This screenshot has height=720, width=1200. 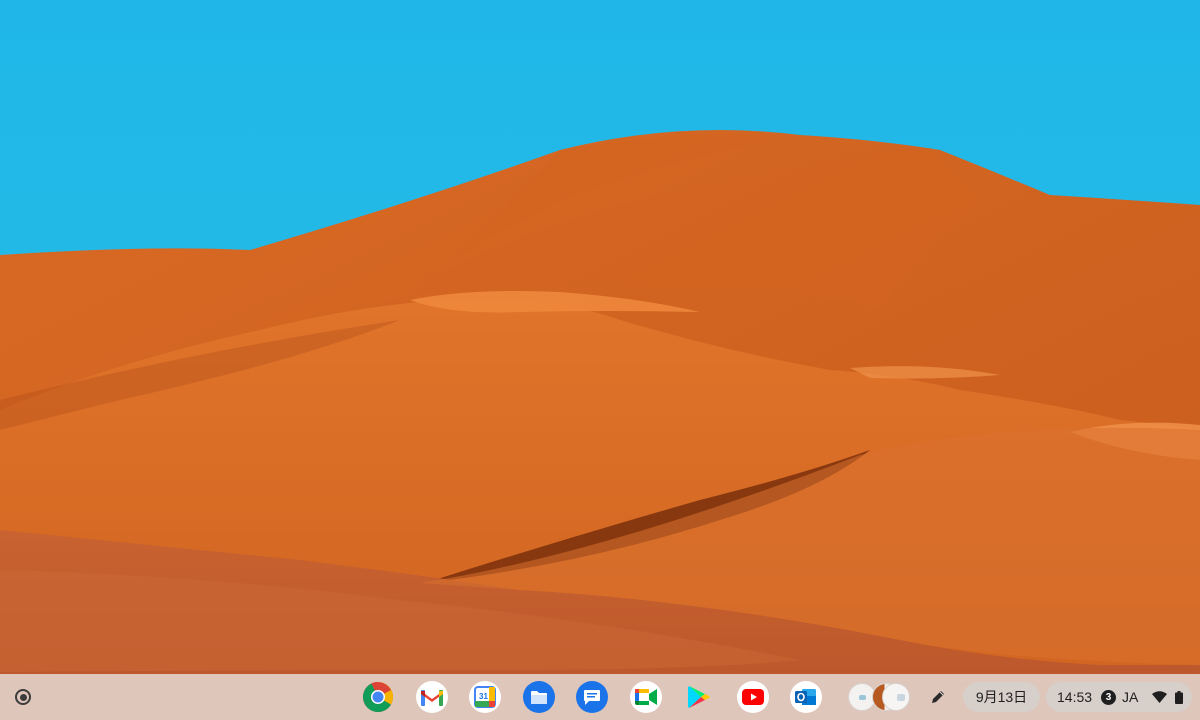 I want to click on date-label: 9月13日, so click(x=1001, y=697).